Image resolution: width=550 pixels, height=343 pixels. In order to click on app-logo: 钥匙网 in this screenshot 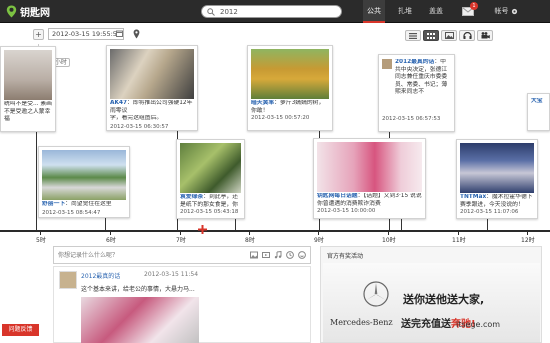, I will do `click(28, 11)`.